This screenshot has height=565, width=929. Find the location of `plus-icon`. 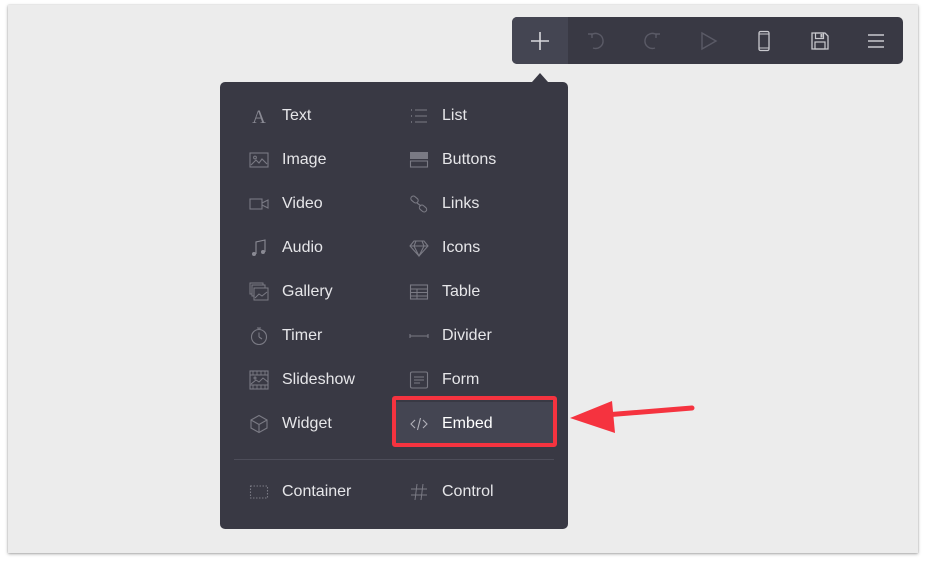

plus-icon is located at coordinates (540, 40).